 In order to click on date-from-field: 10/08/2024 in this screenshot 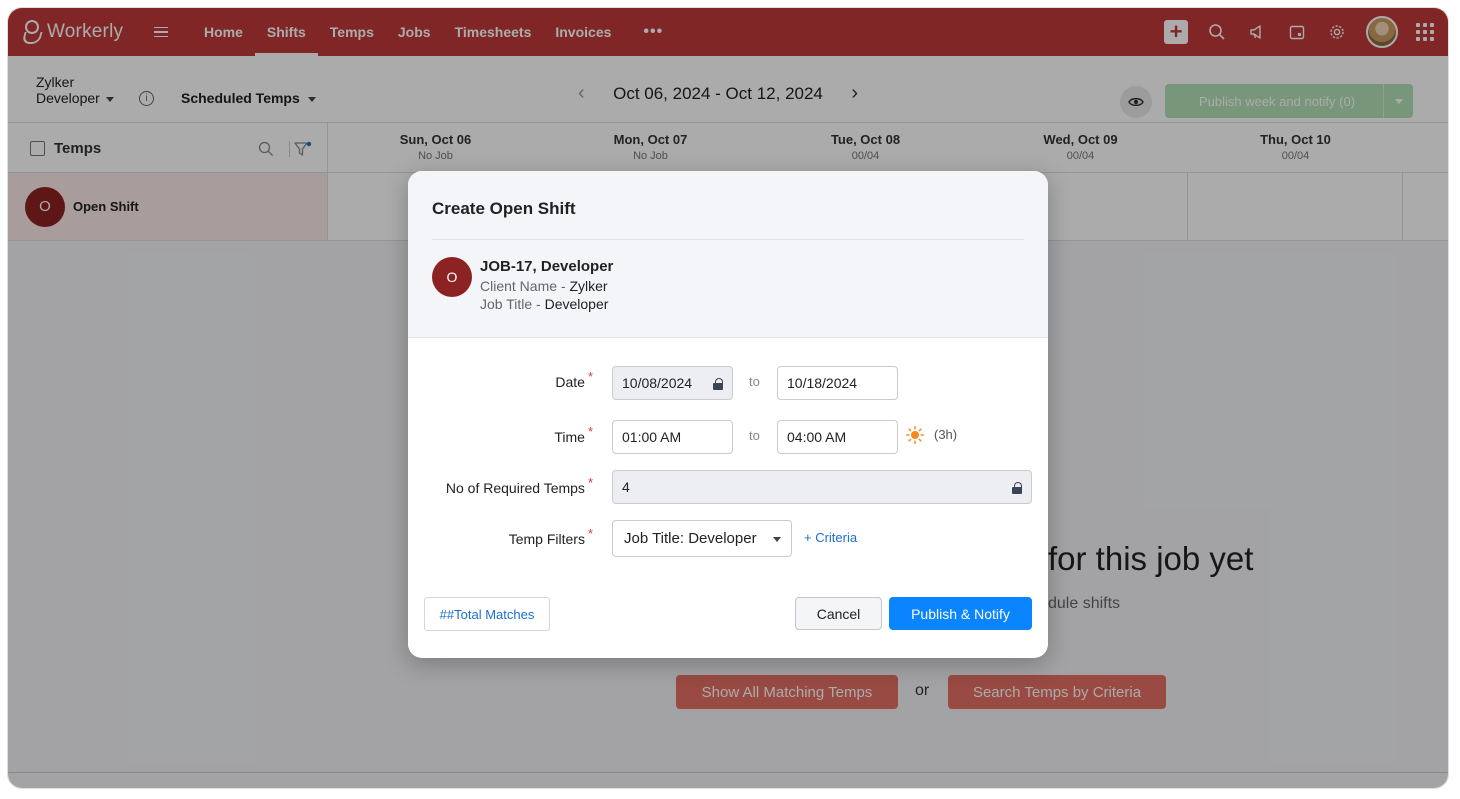, I will do `click(672, 383)`.